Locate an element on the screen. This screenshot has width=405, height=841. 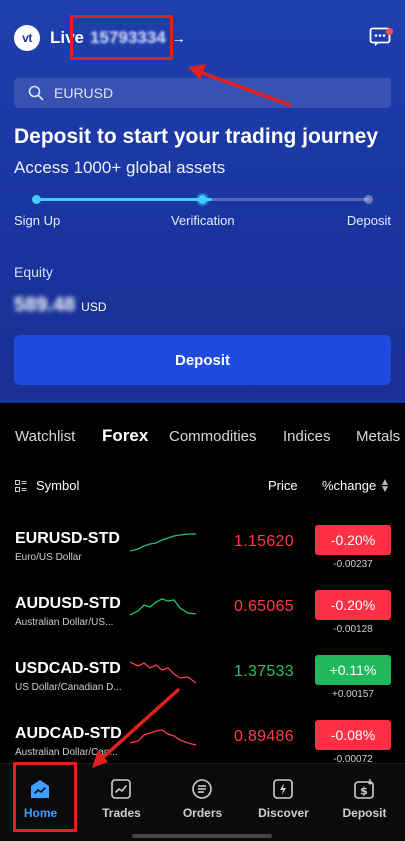
change-absolute: -0.00128 is located at coordinates (353, 629).